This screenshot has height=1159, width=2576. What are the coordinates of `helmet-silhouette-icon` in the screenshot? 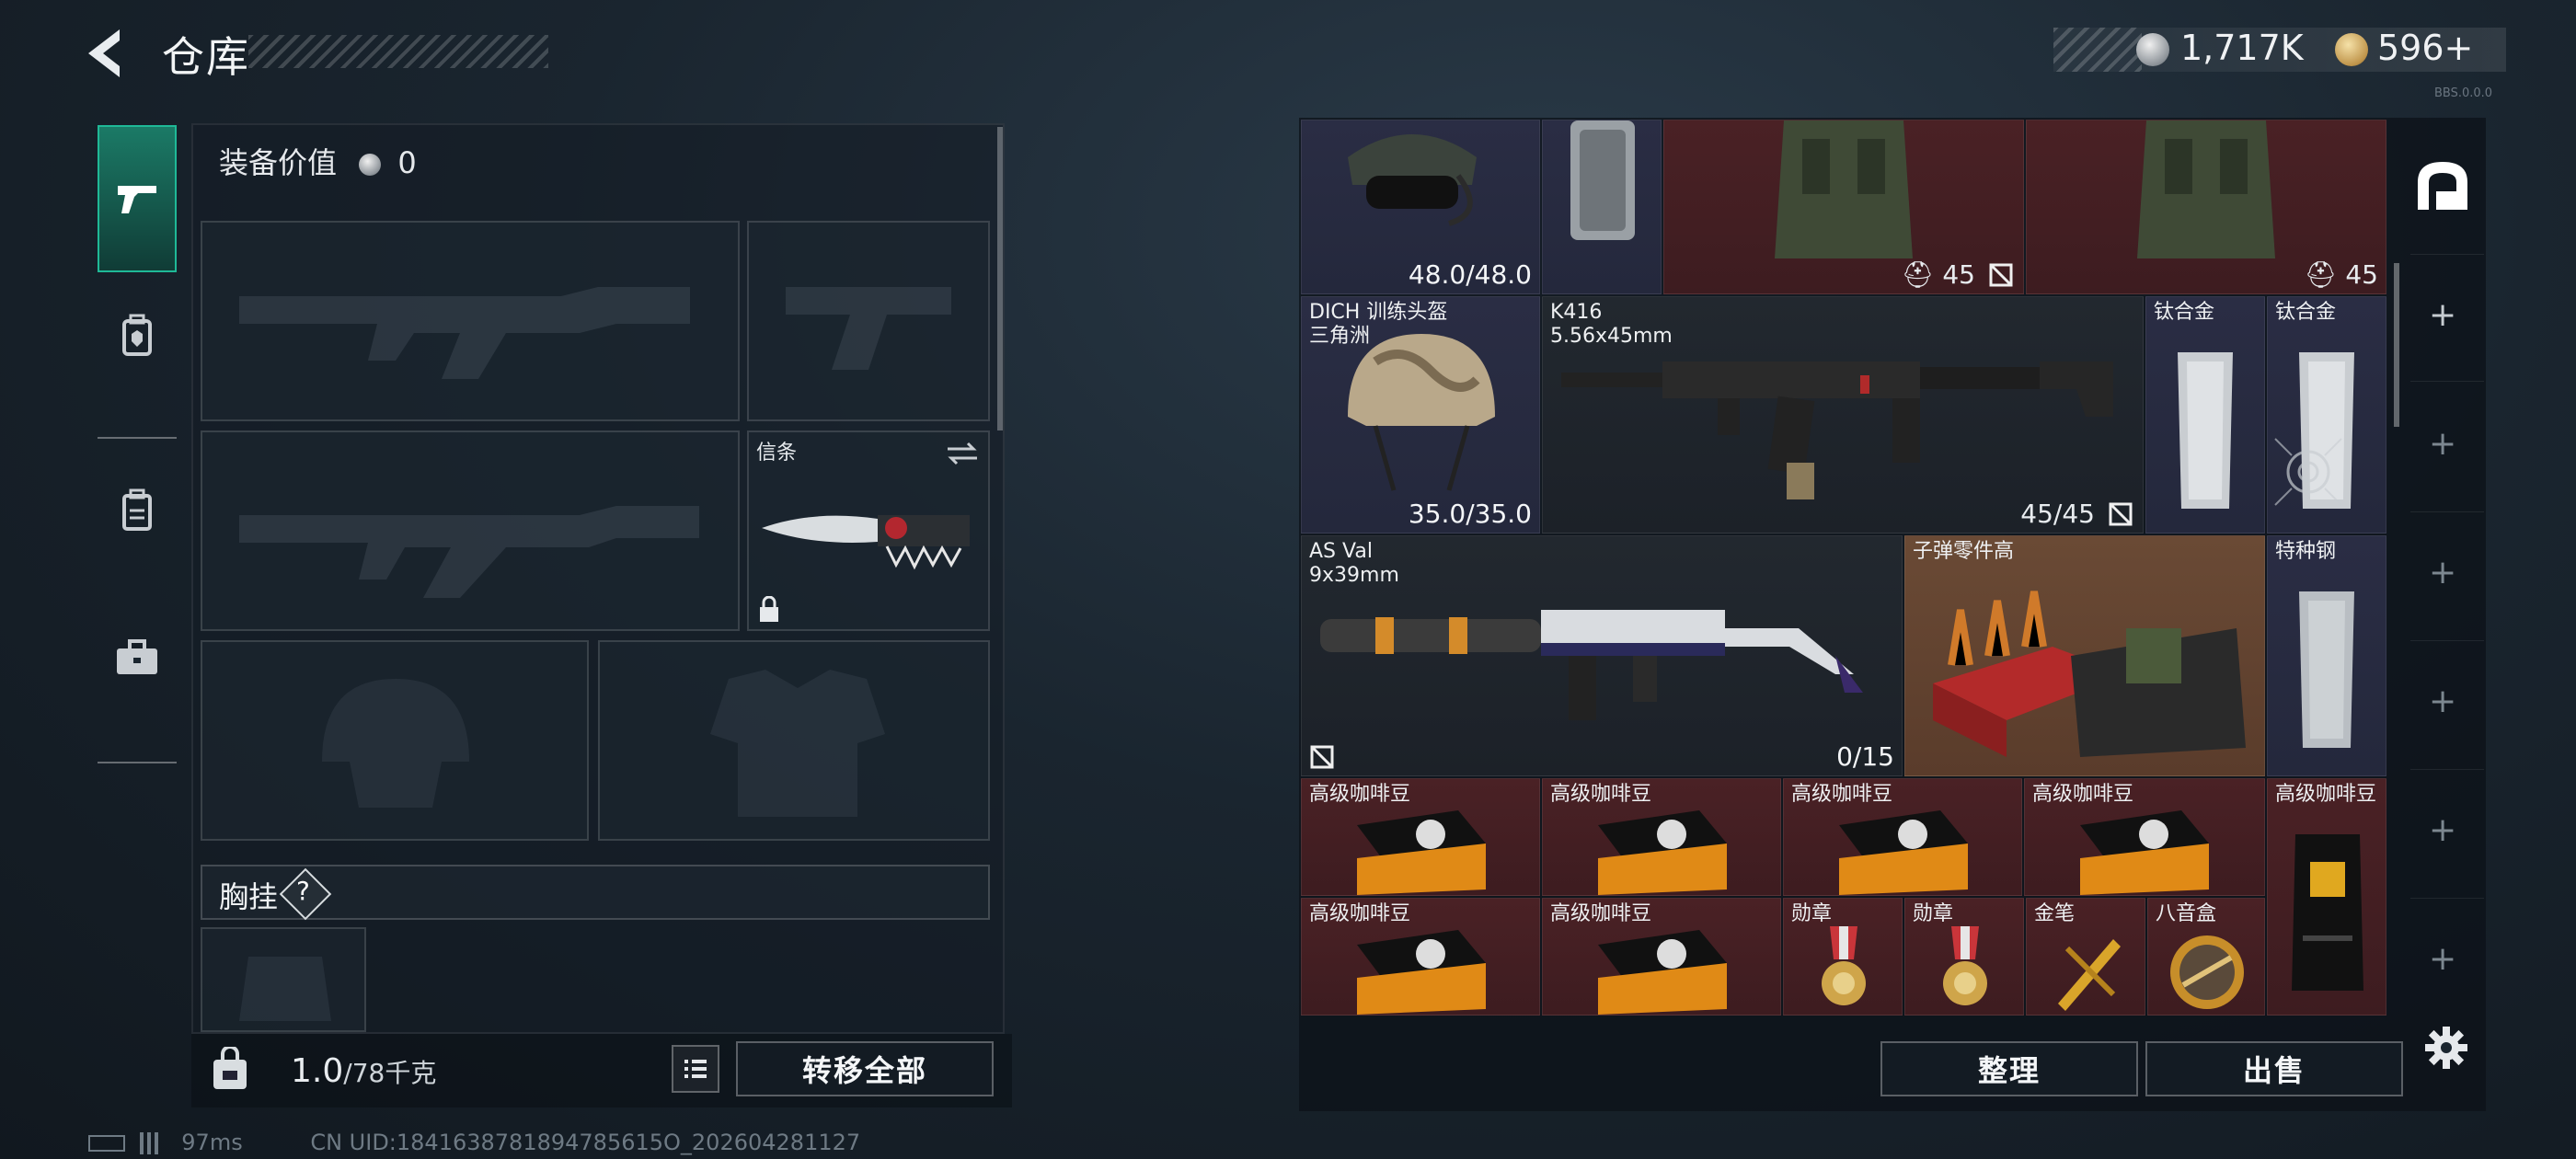 It's located at (395, 743).